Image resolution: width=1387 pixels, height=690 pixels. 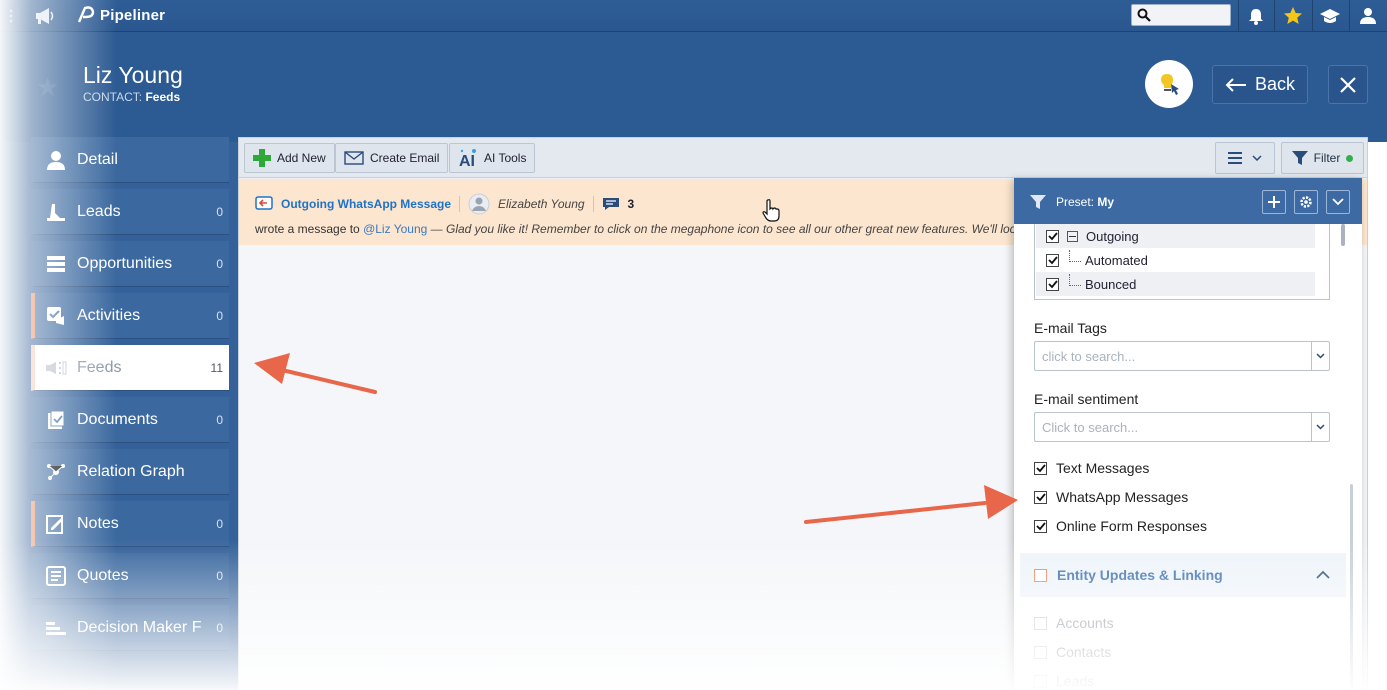 I want to click on email-tags-label: E-mail Tags, so click(x=1070, y=328).